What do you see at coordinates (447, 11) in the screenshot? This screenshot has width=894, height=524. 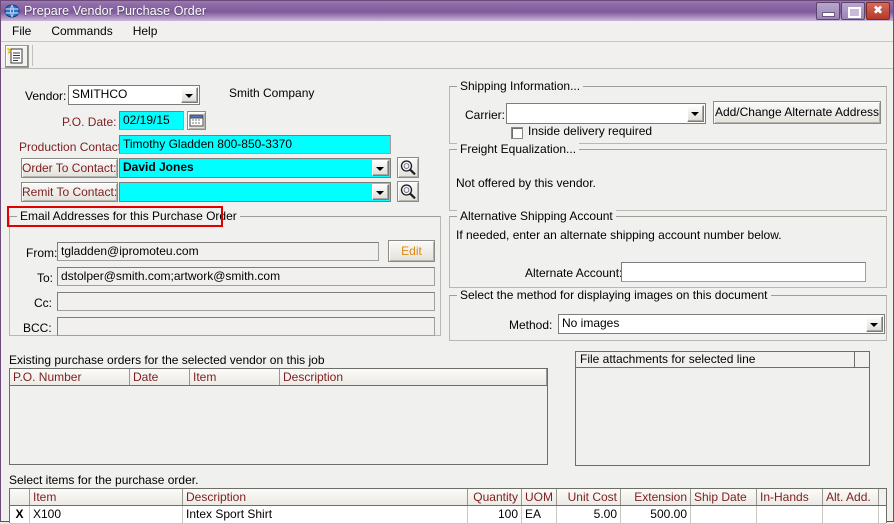 I see `title-bar: Prepare Vendor Purchase Order ✖` at bounding box center [447, 11].